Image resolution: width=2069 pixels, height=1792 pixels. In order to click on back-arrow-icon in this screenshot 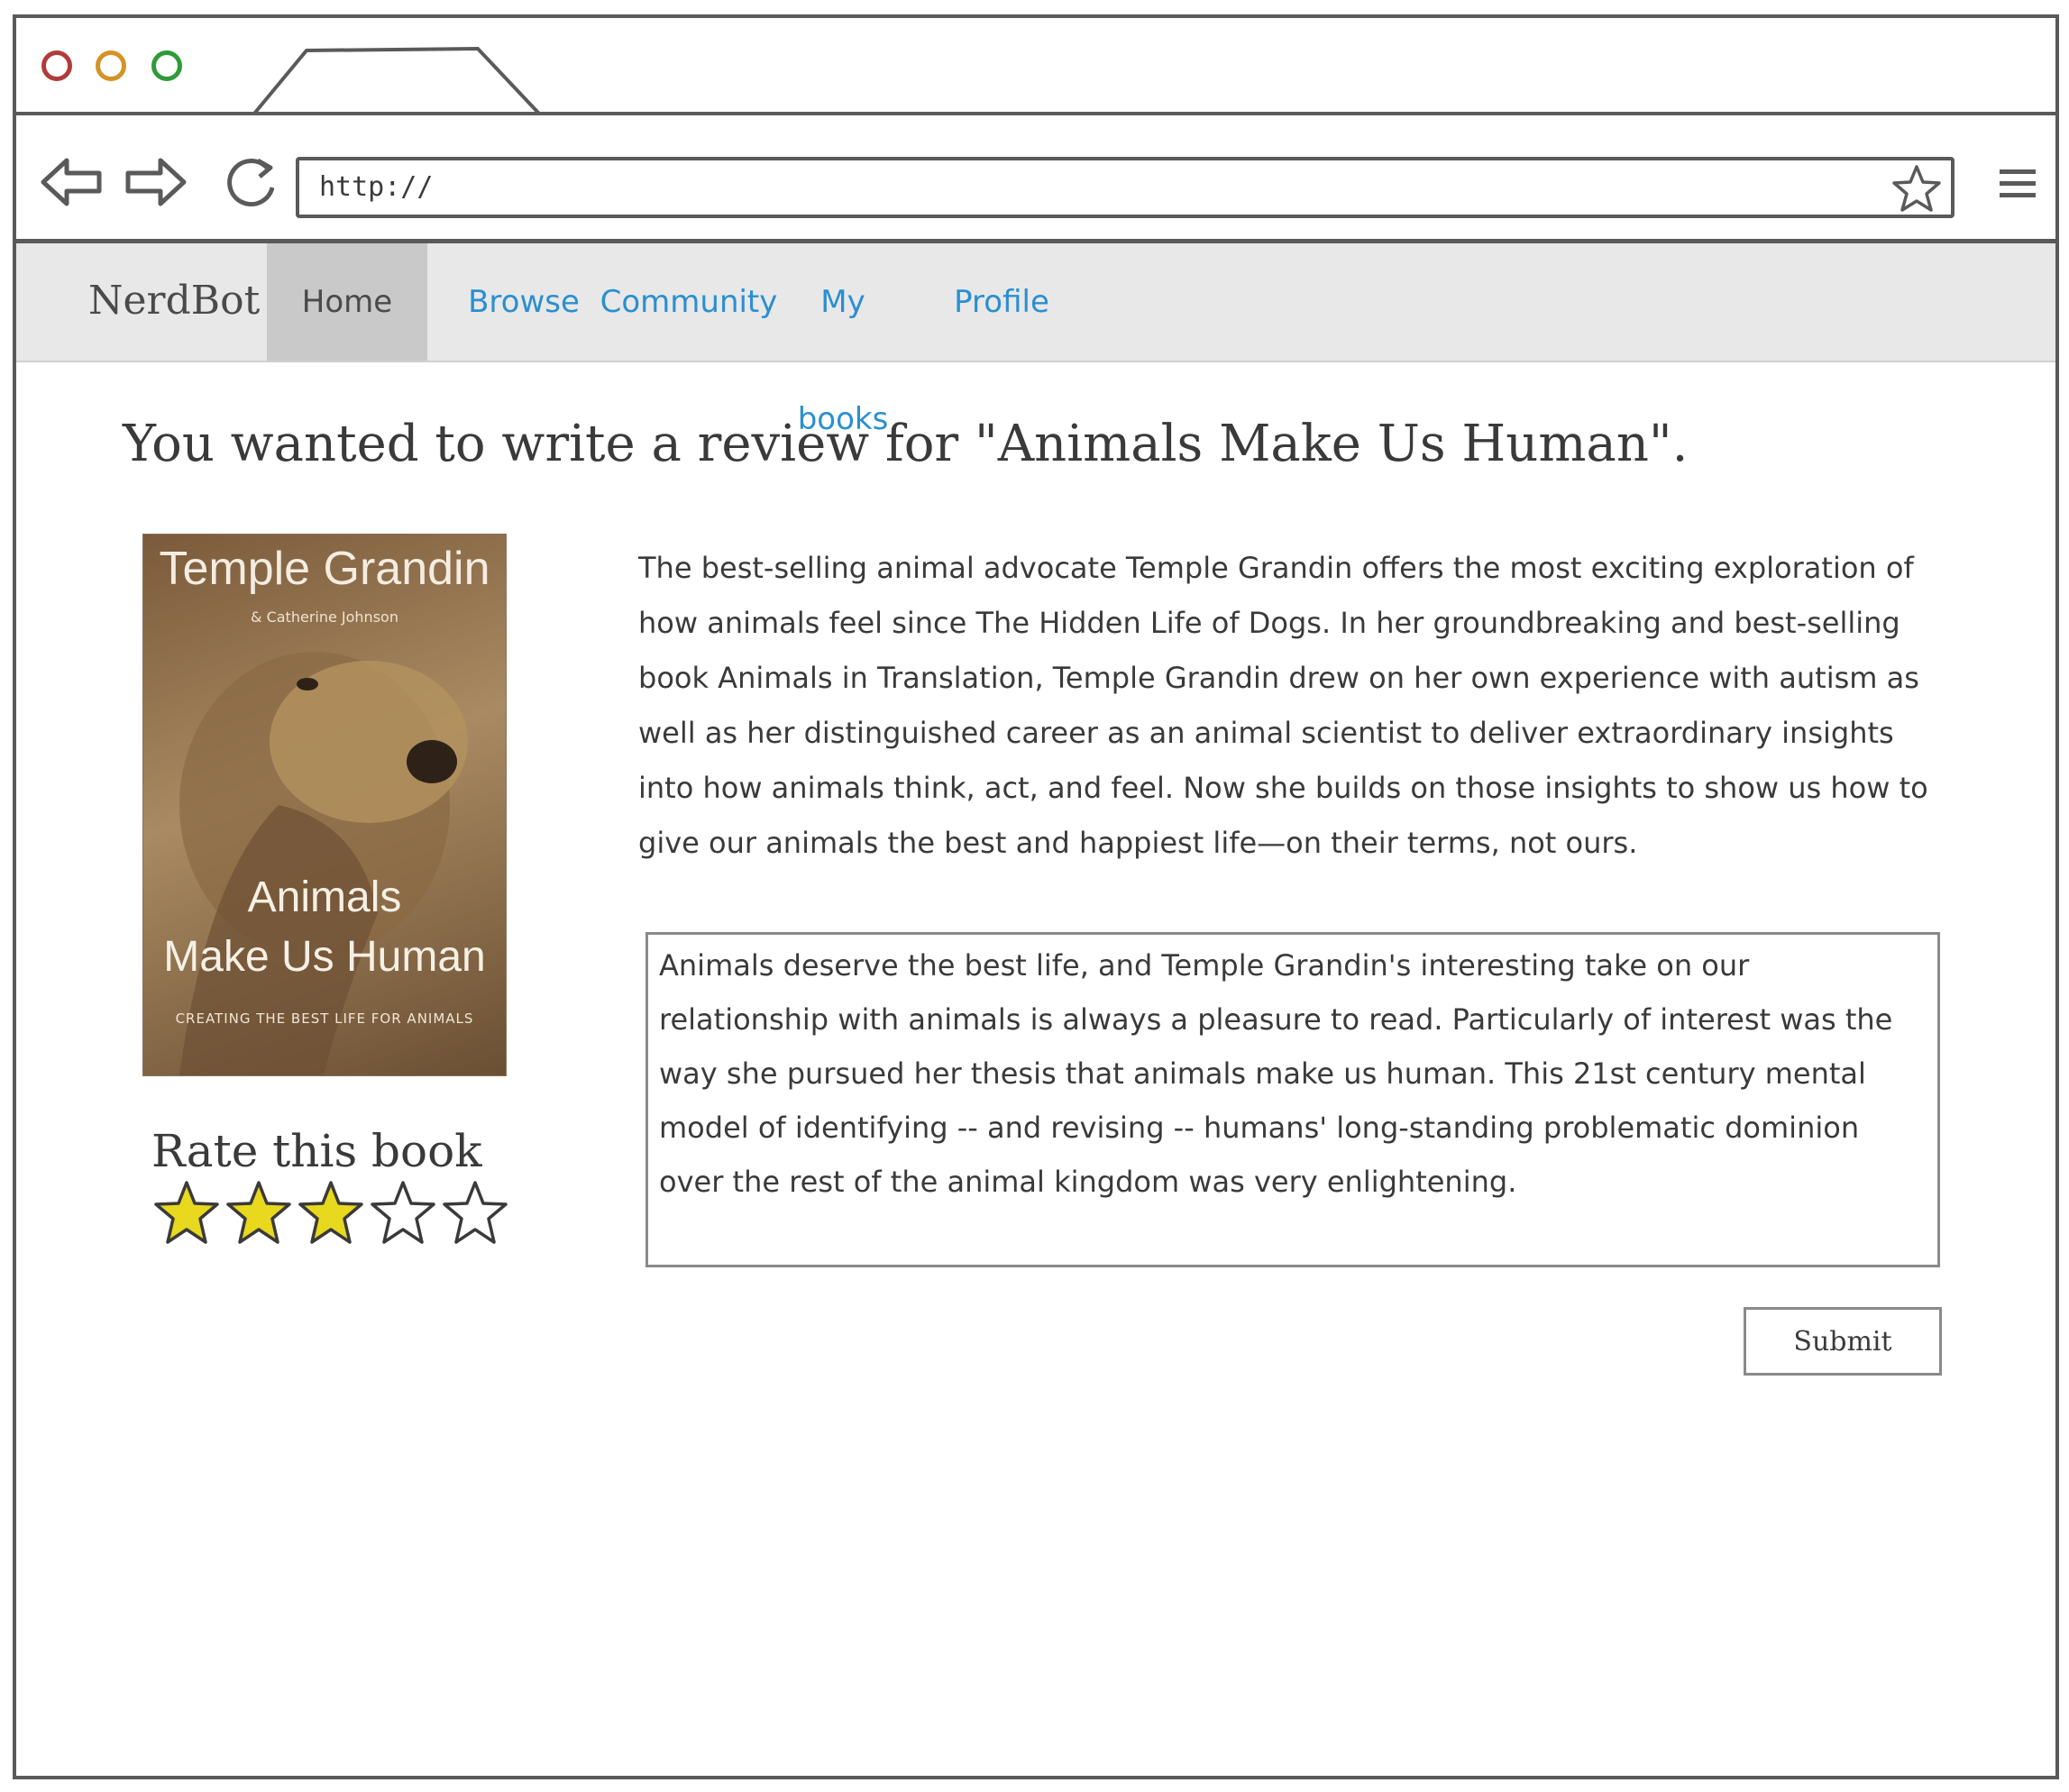, I will do `click(72, 182)`.